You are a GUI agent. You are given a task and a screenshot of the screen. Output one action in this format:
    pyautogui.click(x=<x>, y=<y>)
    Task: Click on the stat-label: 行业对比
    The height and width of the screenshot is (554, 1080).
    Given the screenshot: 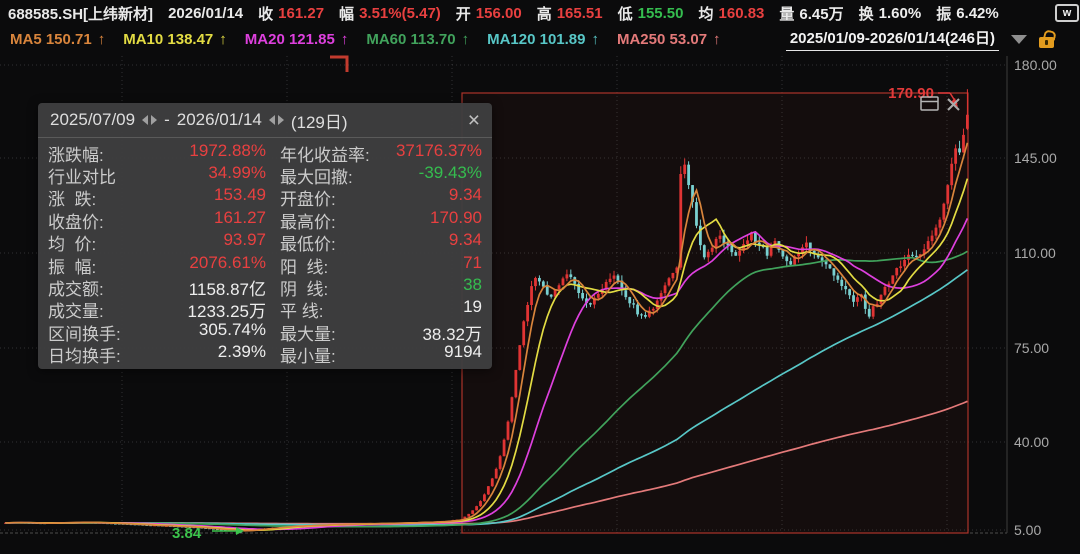 What is the action you would take?
    pyautogui.click(x=82, y=178)
    